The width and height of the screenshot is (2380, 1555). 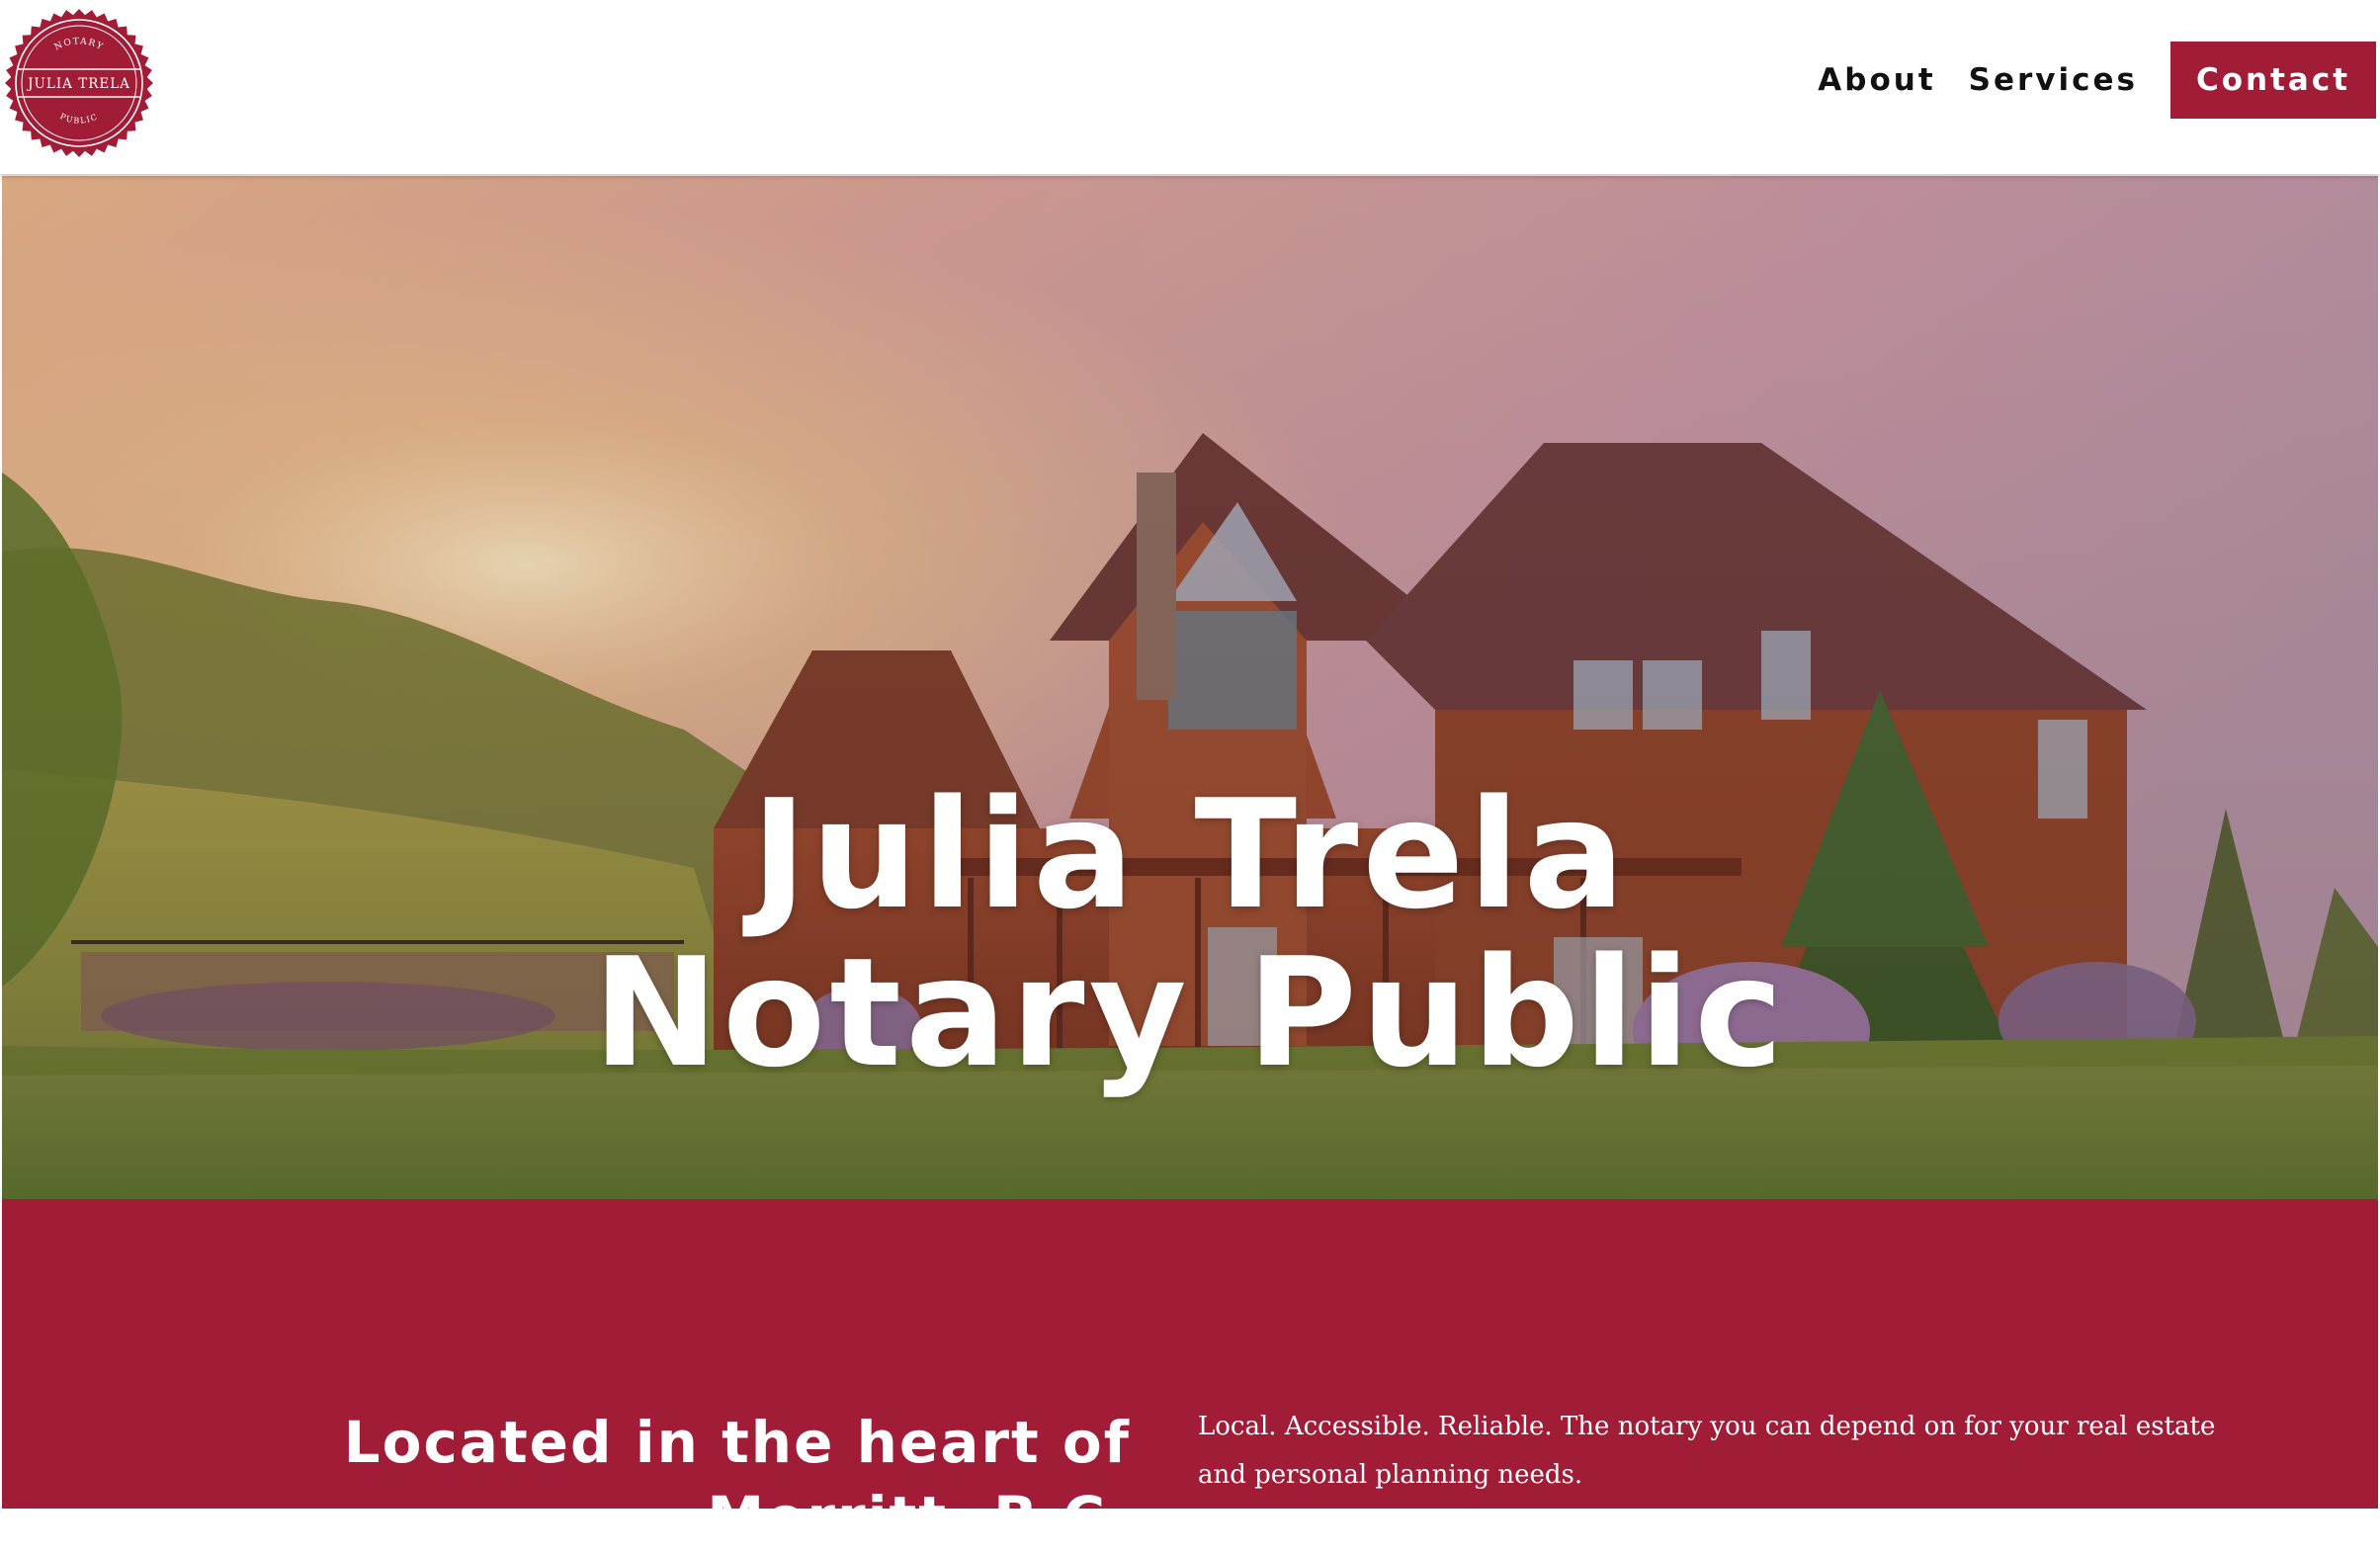 What do you see at coordinates (737, 1443) in the screenshot?
I see `intro-heading-line-1: Located in the heart of` at bounding box center [737, 1443].